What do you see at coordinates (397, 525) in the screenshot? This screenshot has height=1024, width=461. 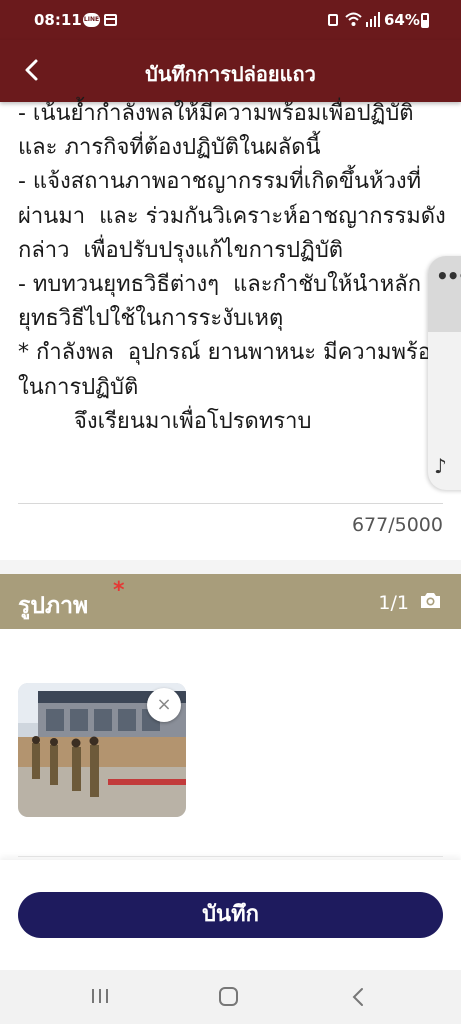 I see `char-counter: 677/5000` at bounding box center [397, 525].